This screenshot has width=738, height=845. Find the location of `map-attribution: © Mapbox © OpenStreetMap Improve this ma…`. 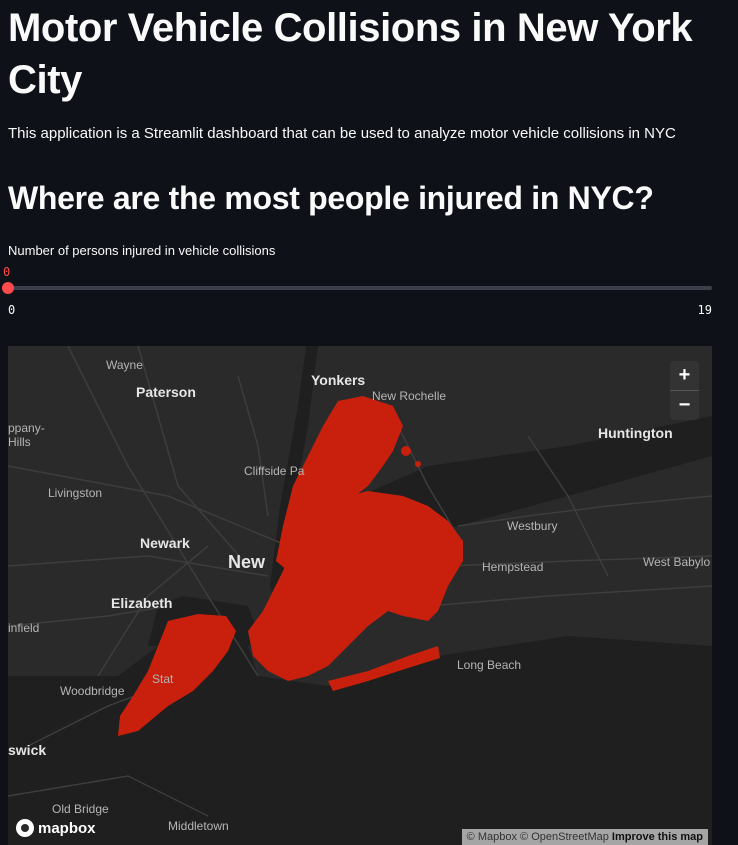

map-attribution: © Mapbox © OpenStreetMap Improve this ma… is located at coordinates (584, 837).